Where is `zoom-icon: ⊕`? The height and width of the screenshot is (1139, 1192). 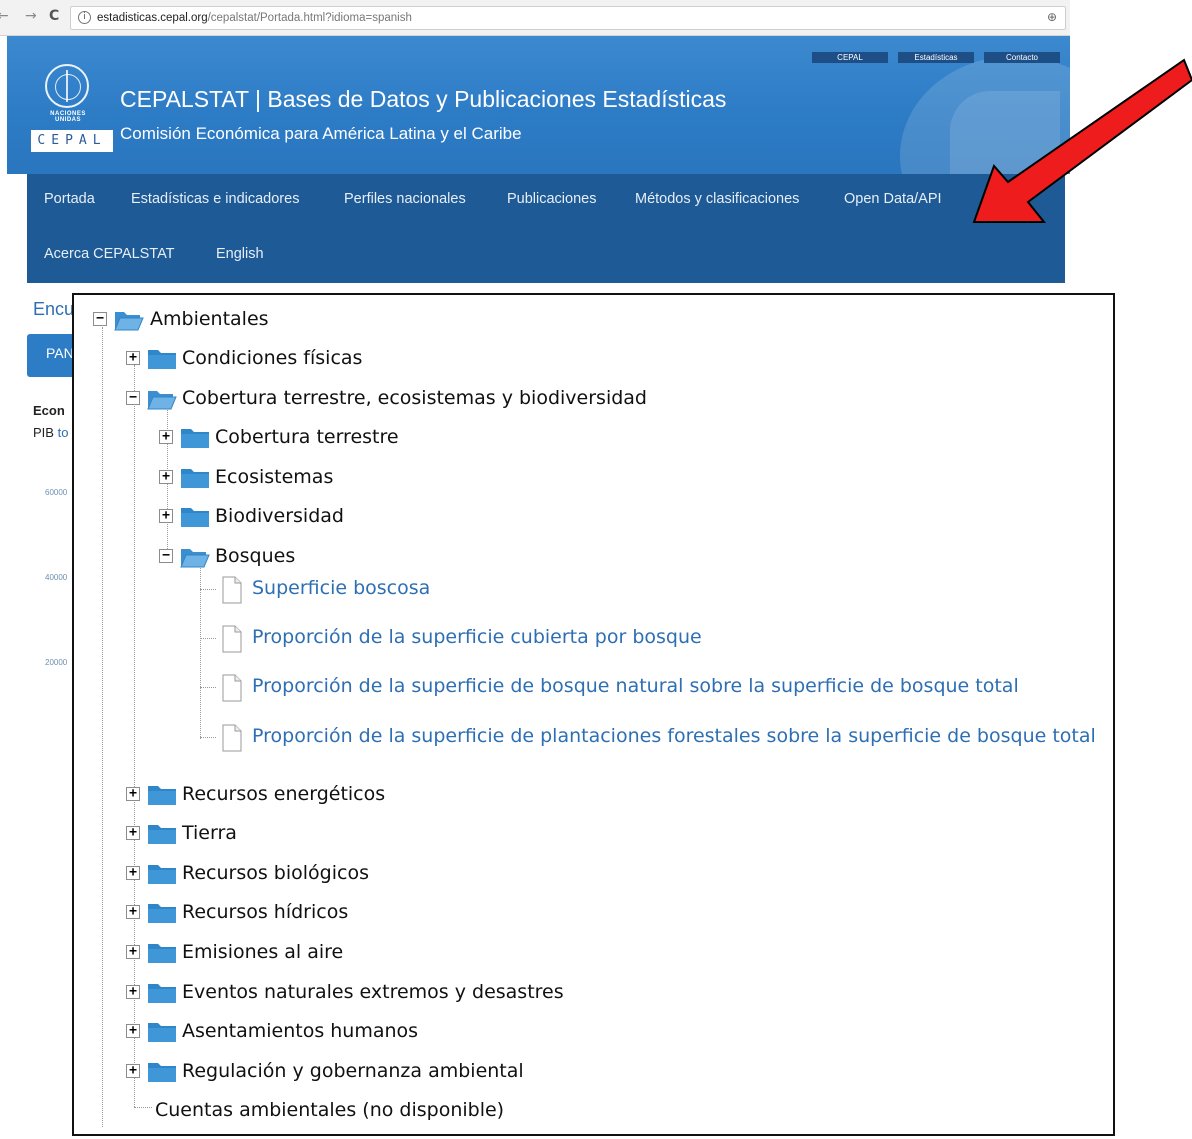 zoom-icon: ⊕ is located at coordinates (1052, 17).